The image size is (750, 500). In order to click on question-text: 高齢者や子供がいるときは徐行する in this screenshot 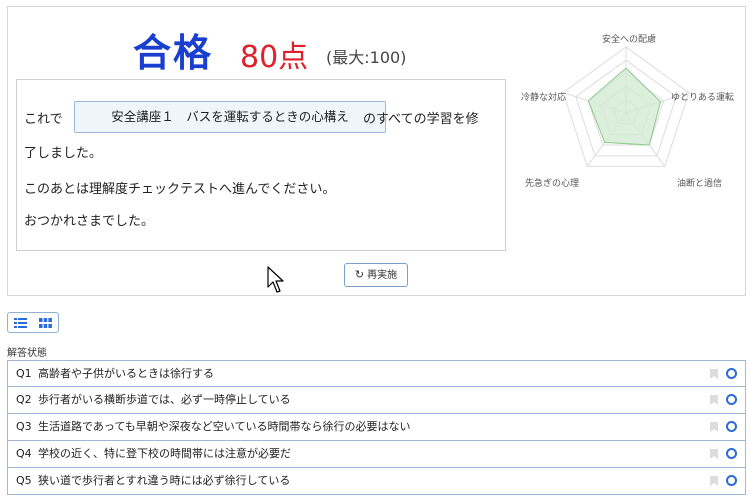, I will do `click(126, 373)`.